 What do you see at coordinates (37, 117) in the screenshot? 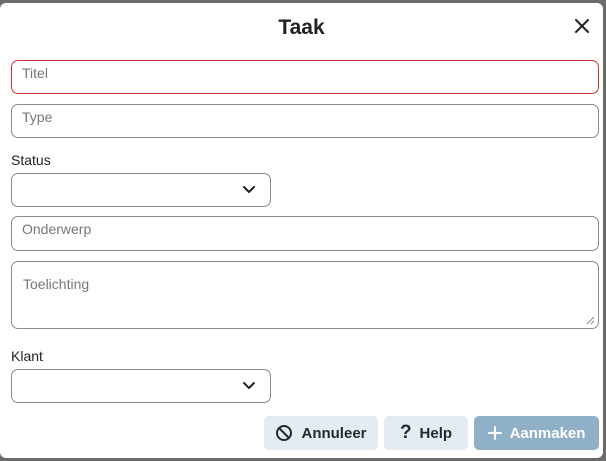
I see `type-placeholder: Type` at bounding box center [37, 117].